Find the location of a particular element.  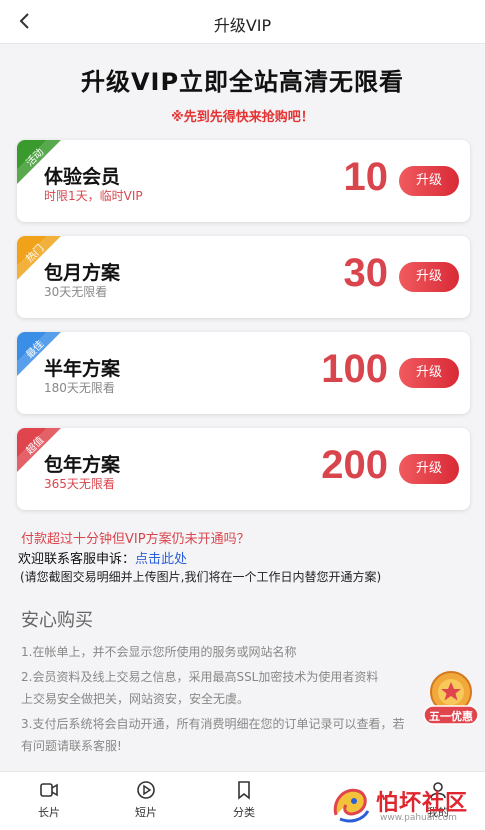

tab-label: 分类 is located at coordinates (244, 812).